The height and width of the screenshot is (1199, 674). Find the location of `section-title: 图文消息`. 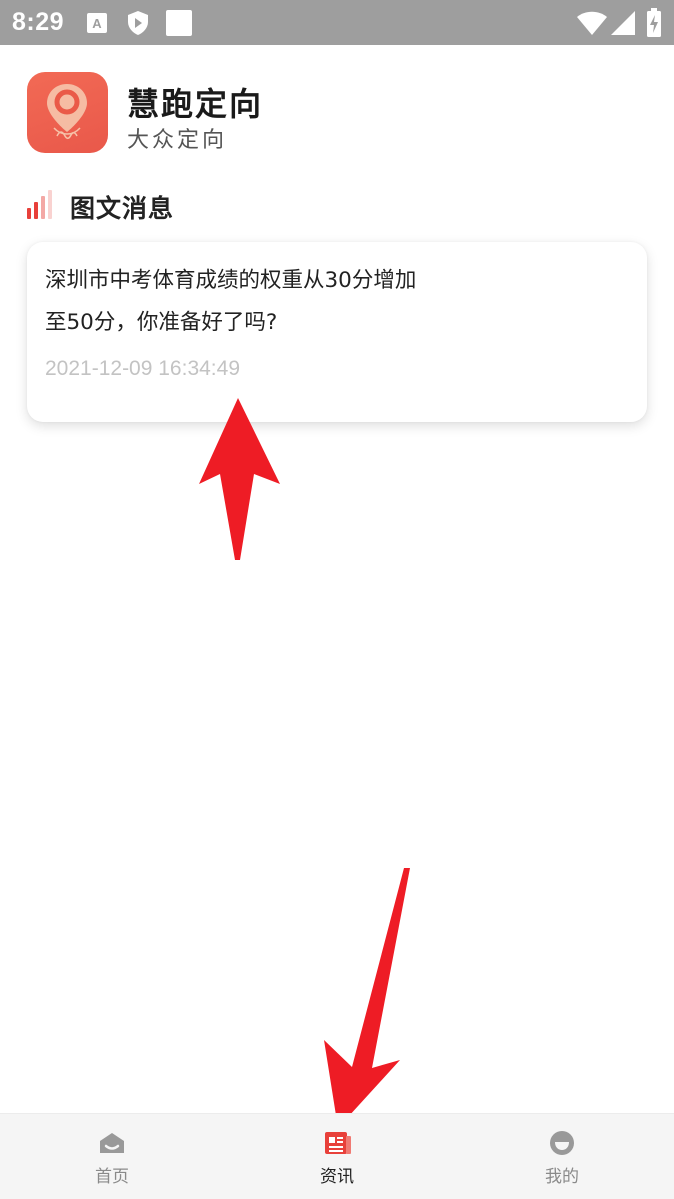

section-title: 图文消息 is located at coordinates (122, 208).